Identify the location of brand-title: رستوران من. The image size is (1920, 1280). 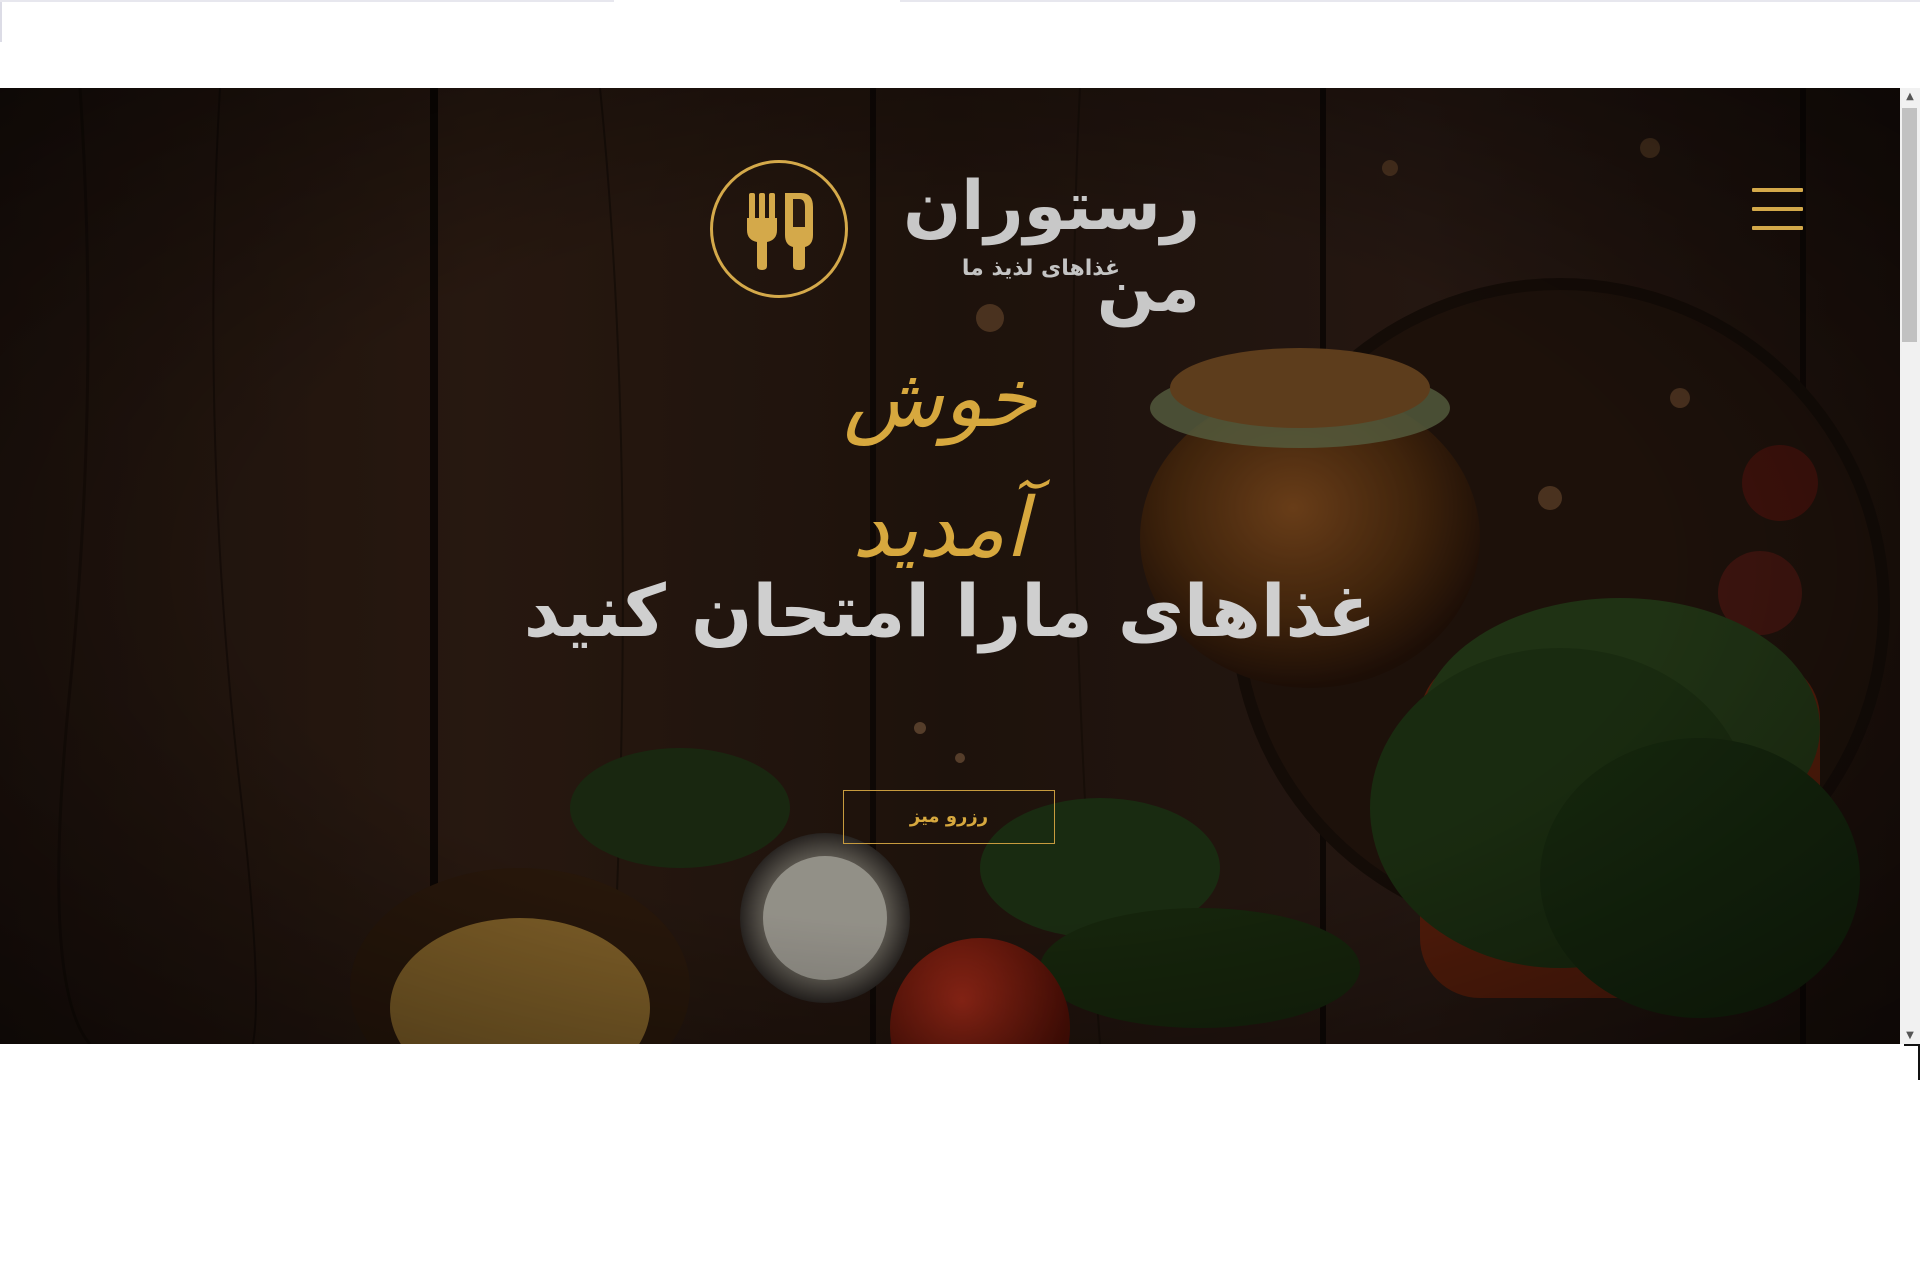
(1030, 247).